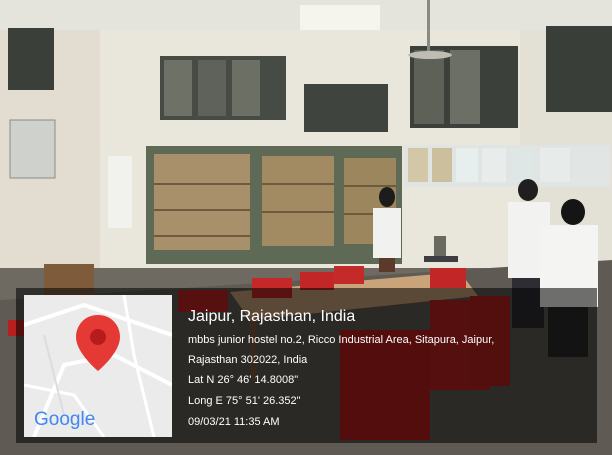 The height and width of the screenshot is (455, 612). I want to click on datetime: 09/03/21 11:35 AM, so click(234, 422).